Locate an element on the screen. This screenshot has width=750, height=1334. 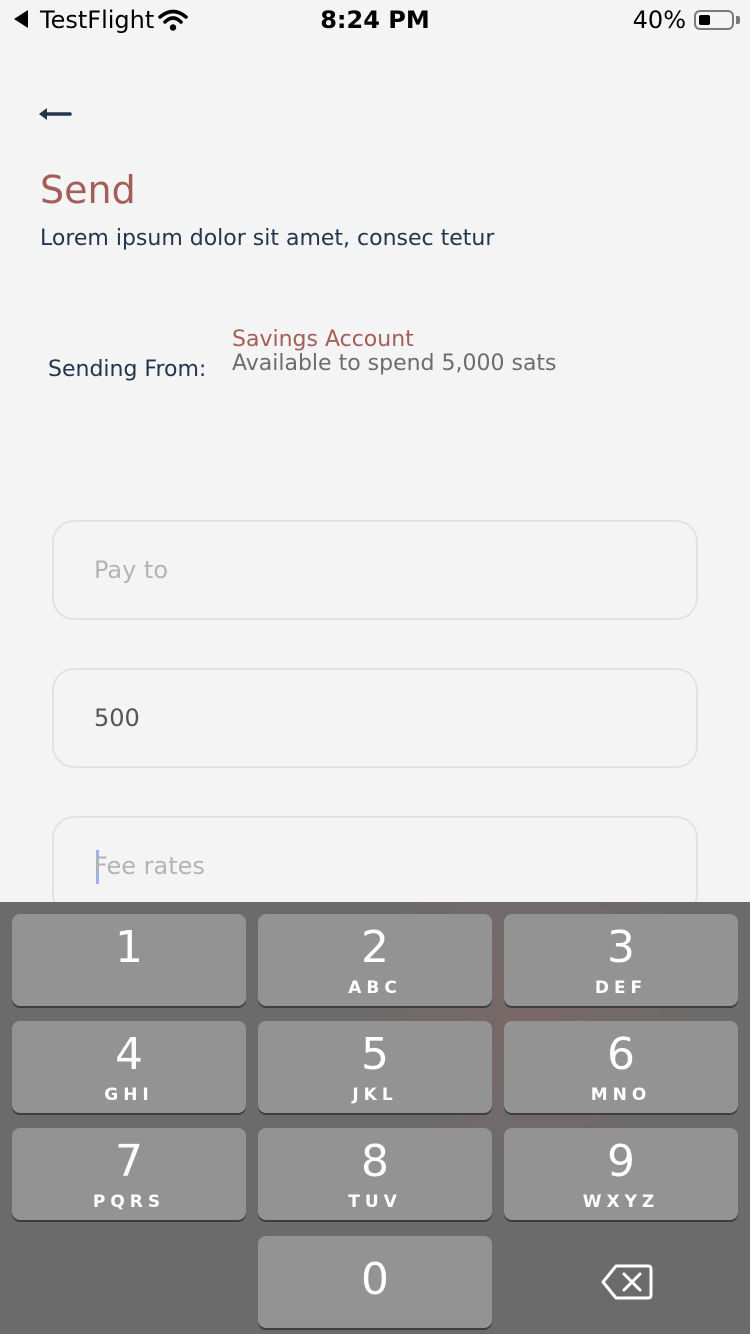
key-digit: 9 is located at coordinates (621, 1161).